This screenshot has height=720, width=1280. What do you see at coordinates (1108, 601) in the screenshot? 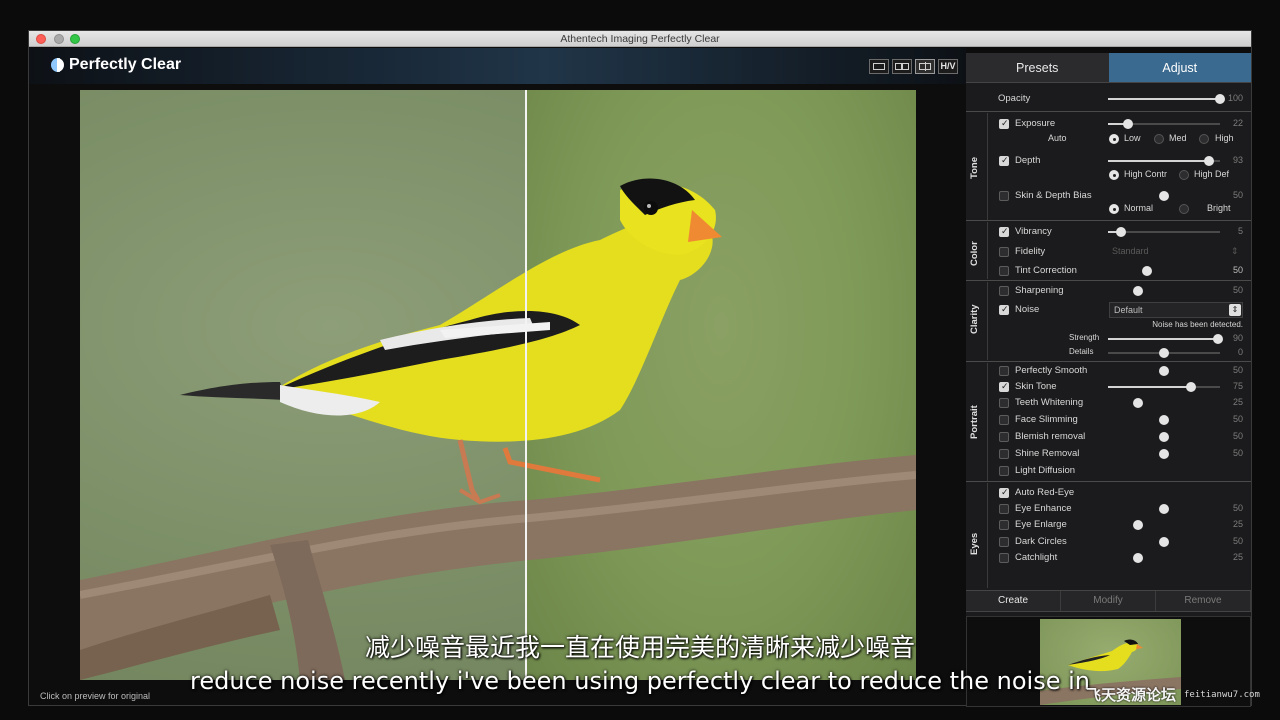
I see `modify-button: Modify` at bounding box center [1108, 601].